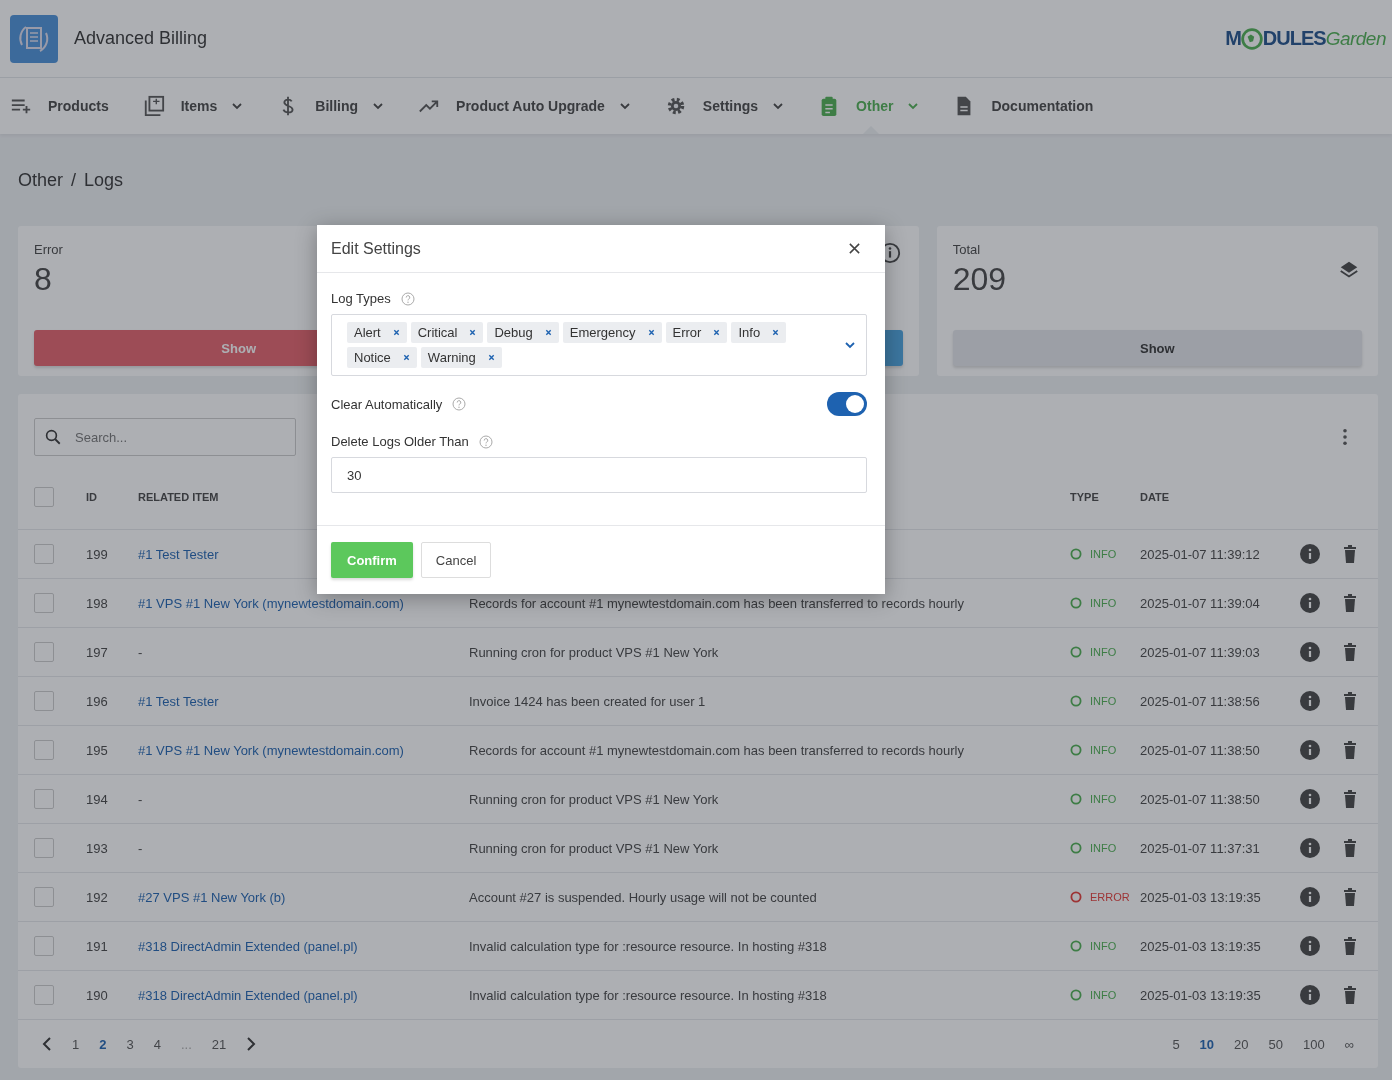  Describe the element at coordinates (724, 106) in the screenshot. I see `nav-tab: Settings` at that location.